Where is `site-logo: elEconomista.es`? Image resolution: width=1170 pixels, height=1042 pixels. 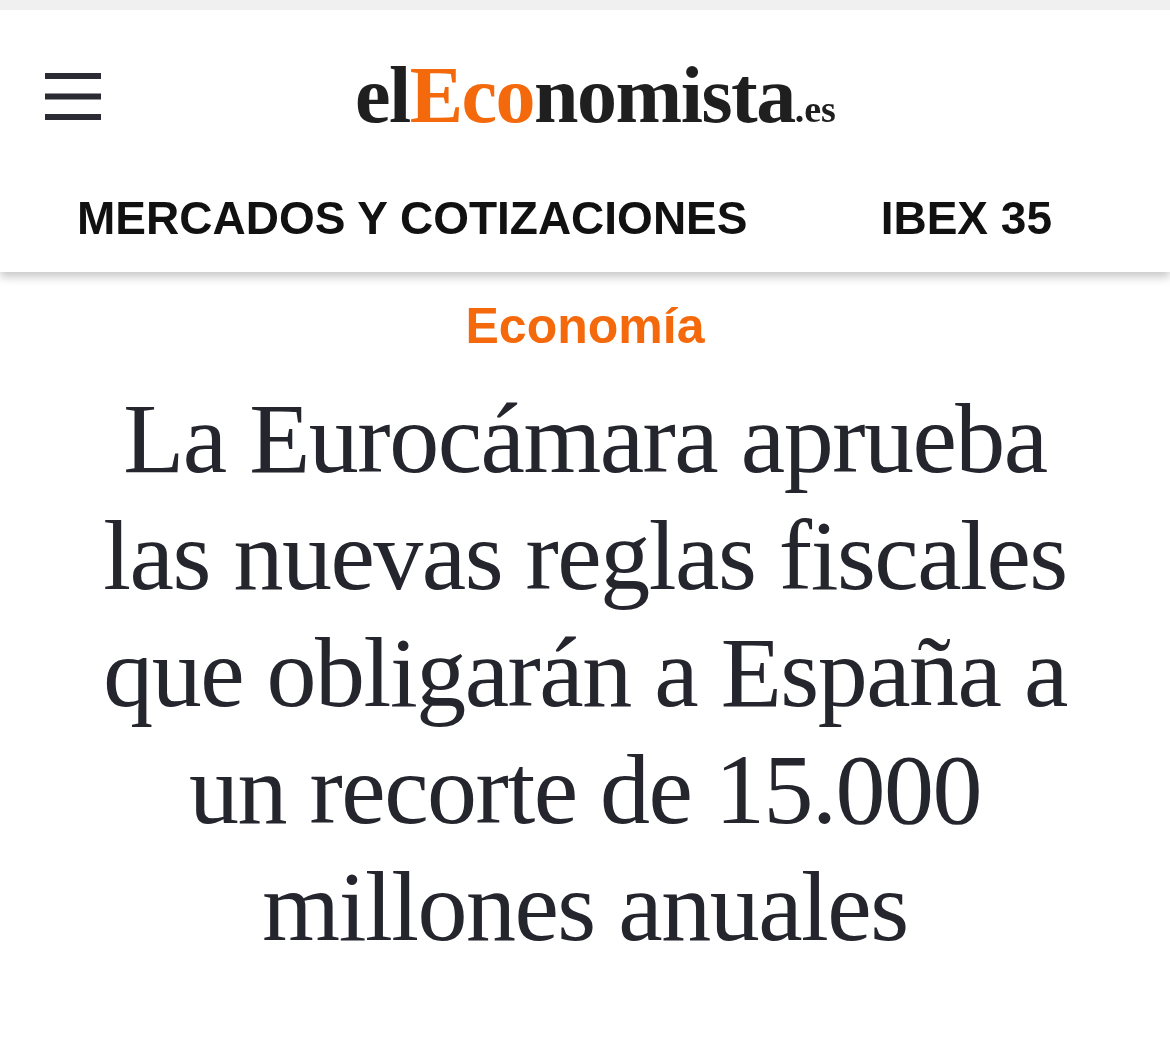 site-logo: elEconomista.es is located at coordinates (595, 95).